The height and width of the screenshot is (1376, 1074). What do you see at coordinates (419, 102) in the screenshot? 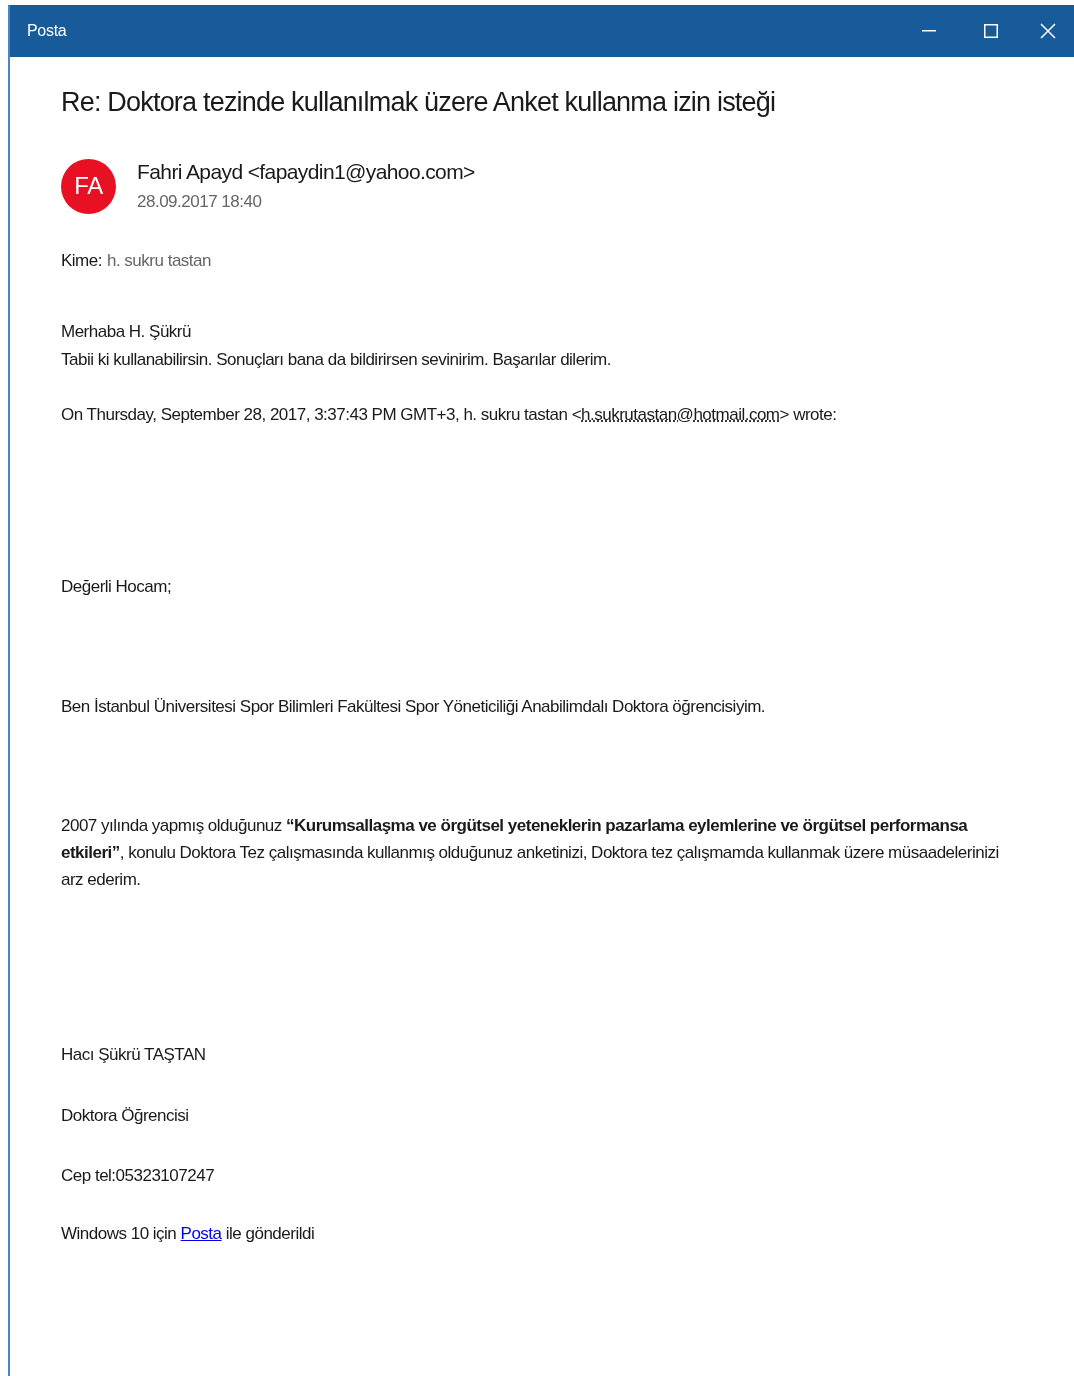
I see `email-subject: Re: Doktora tezinde kullanılmak üzere Anket kullanma izin isteği` at bounding box center [419, 102].